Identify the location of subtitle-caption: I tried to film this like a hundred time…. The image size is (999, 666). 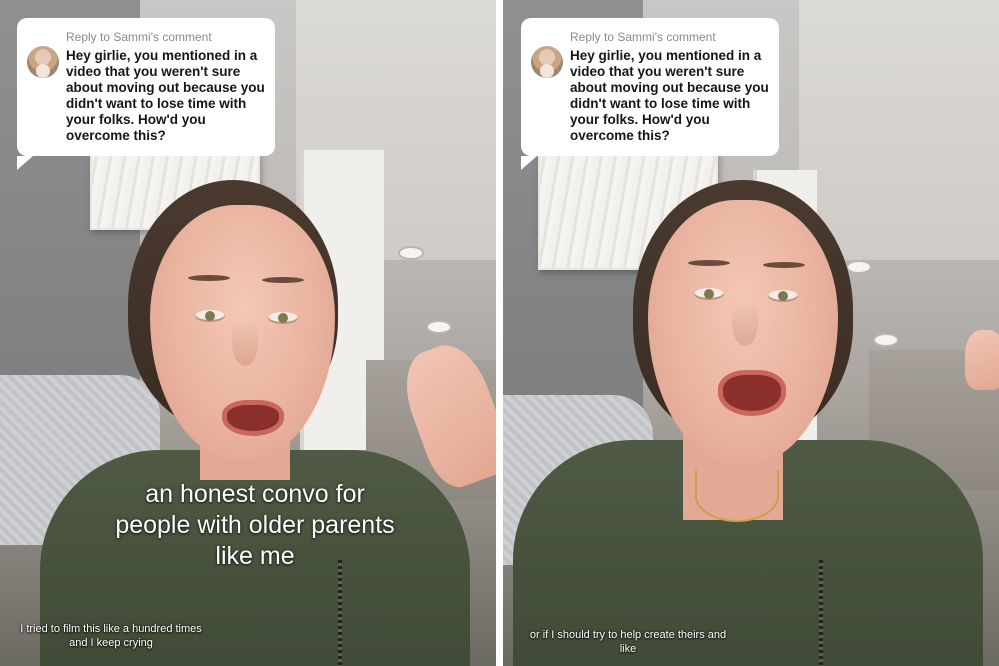
(111, 636).